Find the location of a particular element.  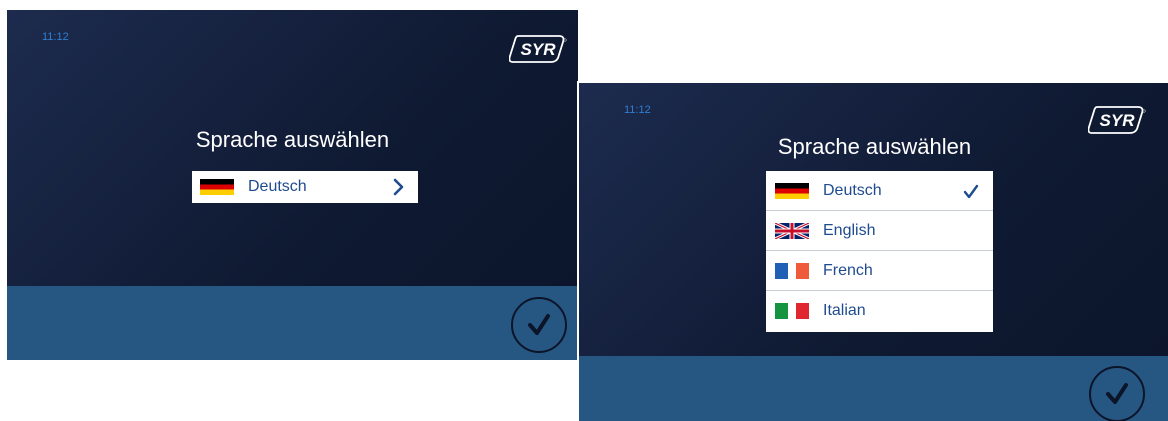

flag-uk-icon is located at coordinates (792, 230).